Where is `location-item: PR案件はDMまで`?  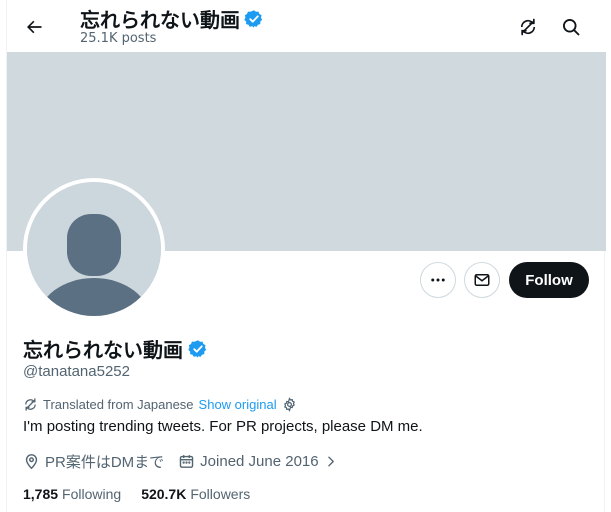
location-item: PR案件はDMまで is located at coordinates (93, 461).